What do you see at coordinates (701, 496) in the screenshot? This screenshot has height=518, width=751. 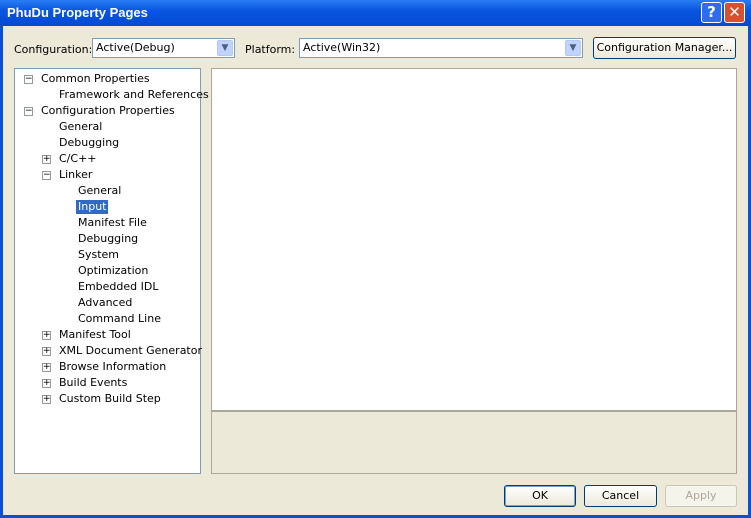 I see `apply-button: Apply` at bounding box center [701, 496].